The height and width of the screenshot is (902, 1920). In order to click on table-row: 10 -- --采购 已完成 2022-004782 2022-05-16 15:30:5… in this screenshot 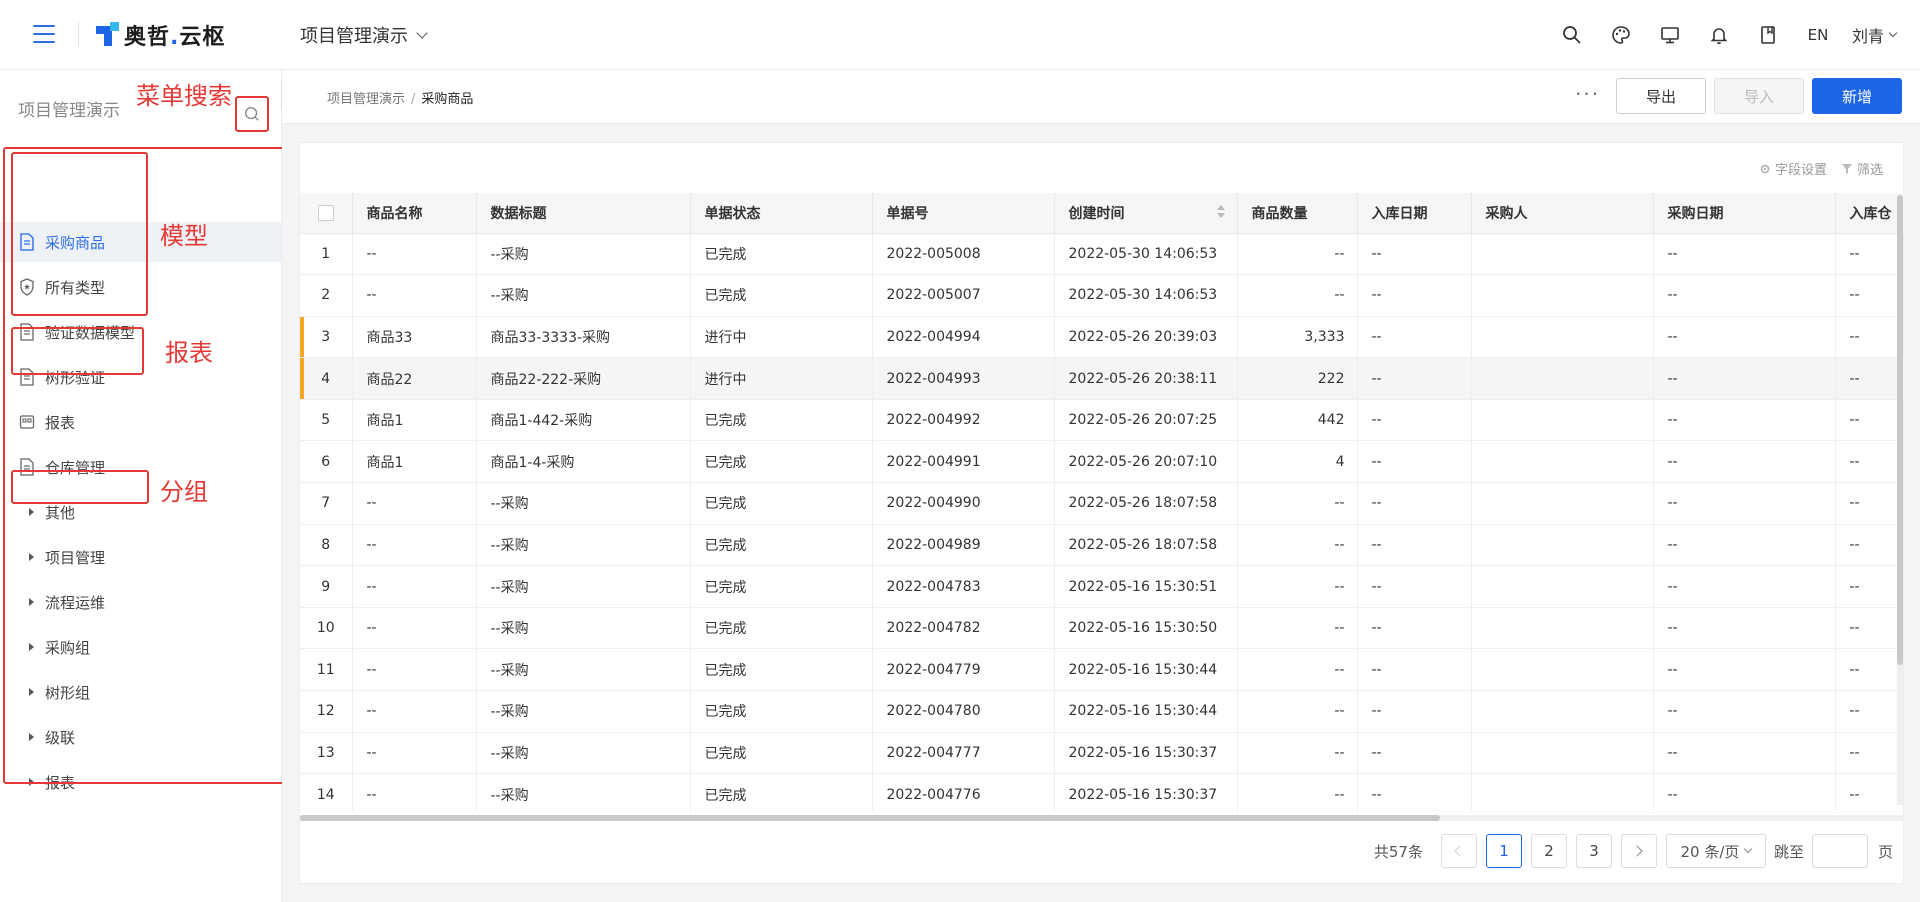, I will do `click(1102, 628)`.